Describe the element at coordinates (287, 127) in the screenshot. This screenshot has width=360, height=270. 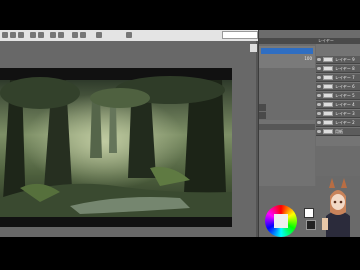
I see `sub-tool-header` at that location.